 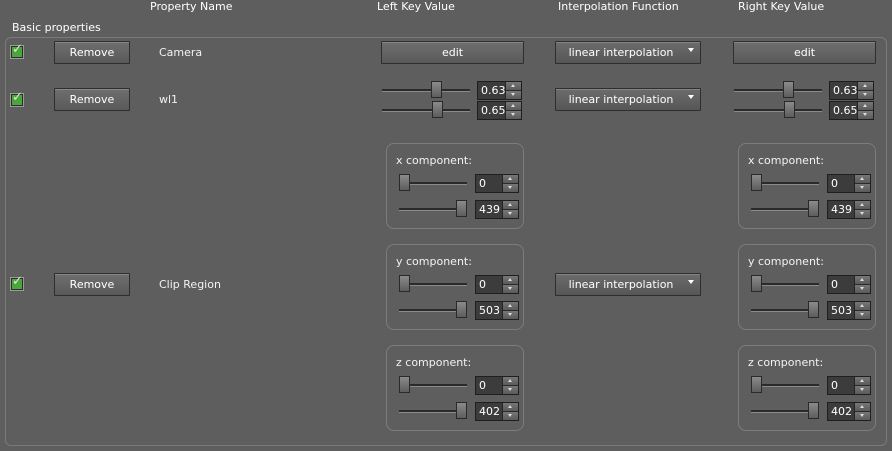 I want to click on interpolation-label: linear interpolation, so click(x=621, y=99).